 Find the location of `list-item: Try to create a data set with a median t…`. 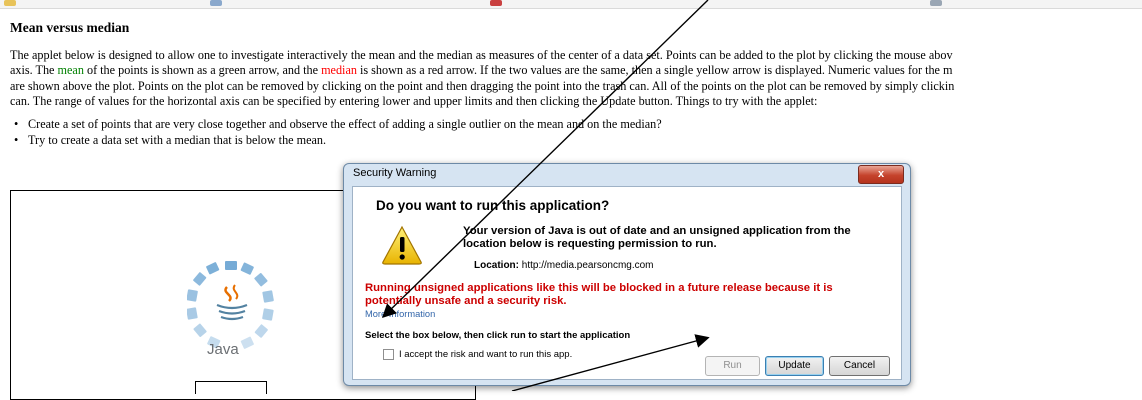

list-item: Try to create a data set with a median t… is located at coordinates (576, 140).